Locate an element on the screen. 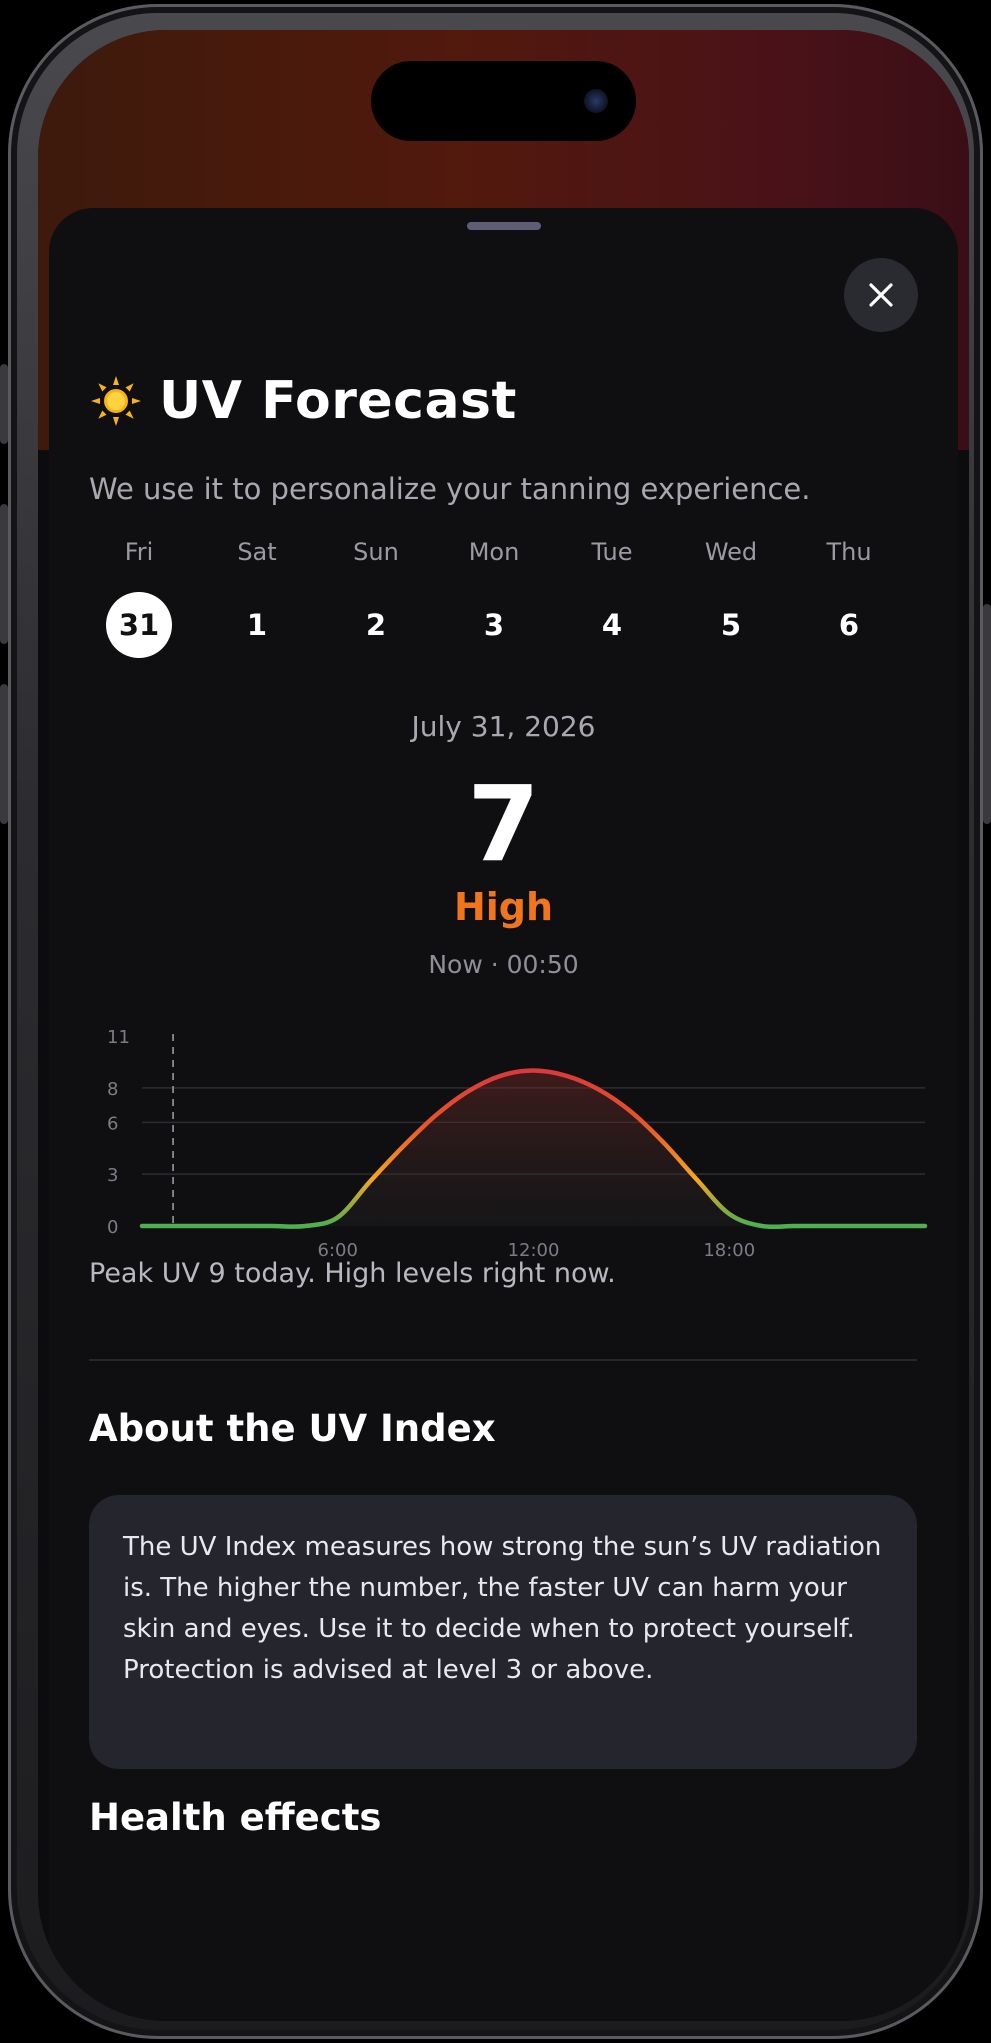  sun-emoji-icon is located at coordinates (116, 401).